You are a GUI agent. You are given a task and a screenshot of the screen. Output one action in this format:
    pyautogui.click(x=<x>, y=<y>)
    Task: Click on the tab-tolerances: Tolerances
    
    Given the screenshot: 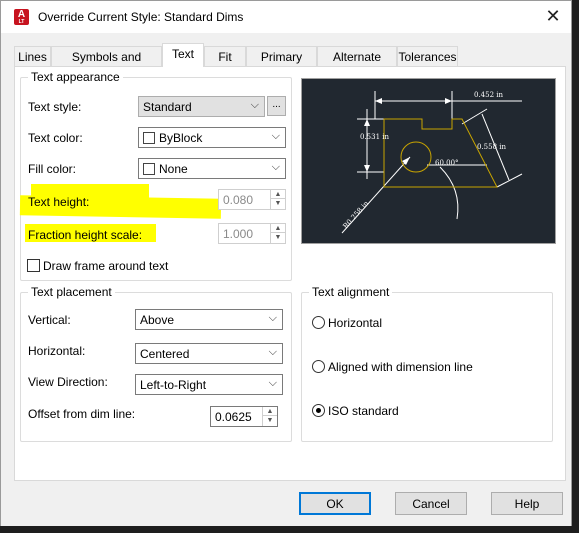 What is the action you would take?
    pyautogui.click(x=427, y=56)
    